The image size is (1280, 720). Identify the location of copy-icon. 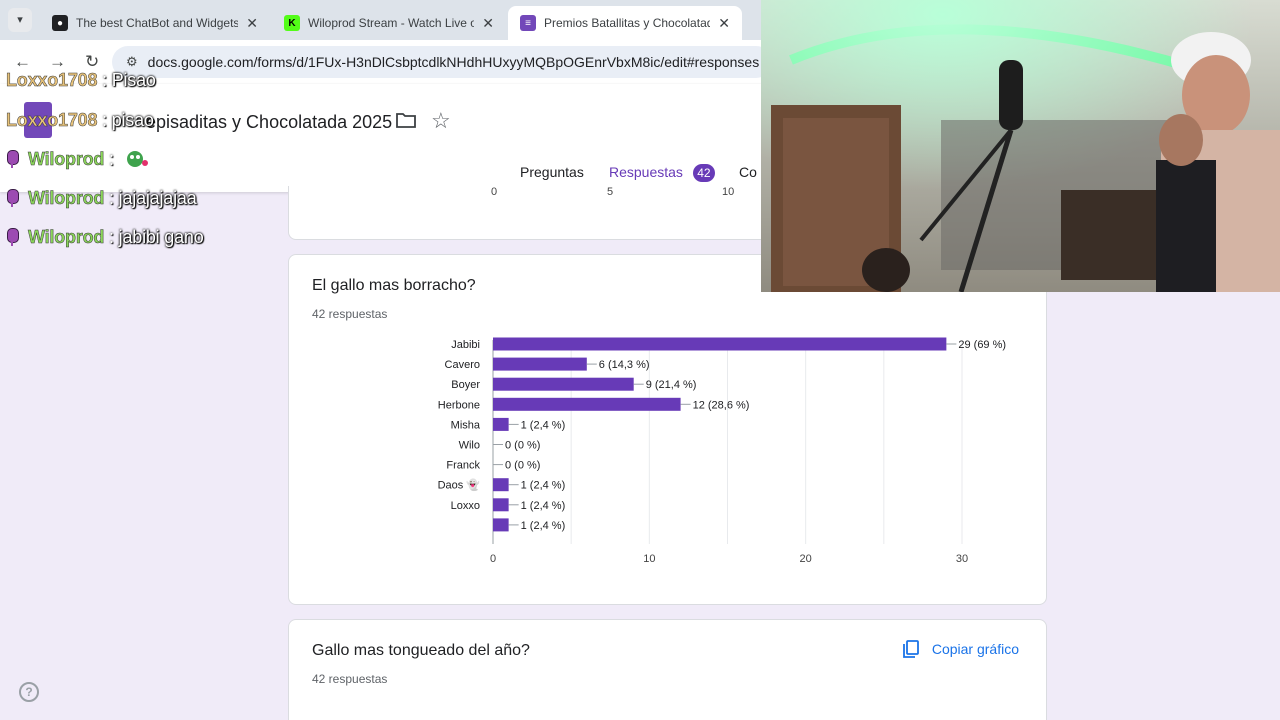
(910, 649).